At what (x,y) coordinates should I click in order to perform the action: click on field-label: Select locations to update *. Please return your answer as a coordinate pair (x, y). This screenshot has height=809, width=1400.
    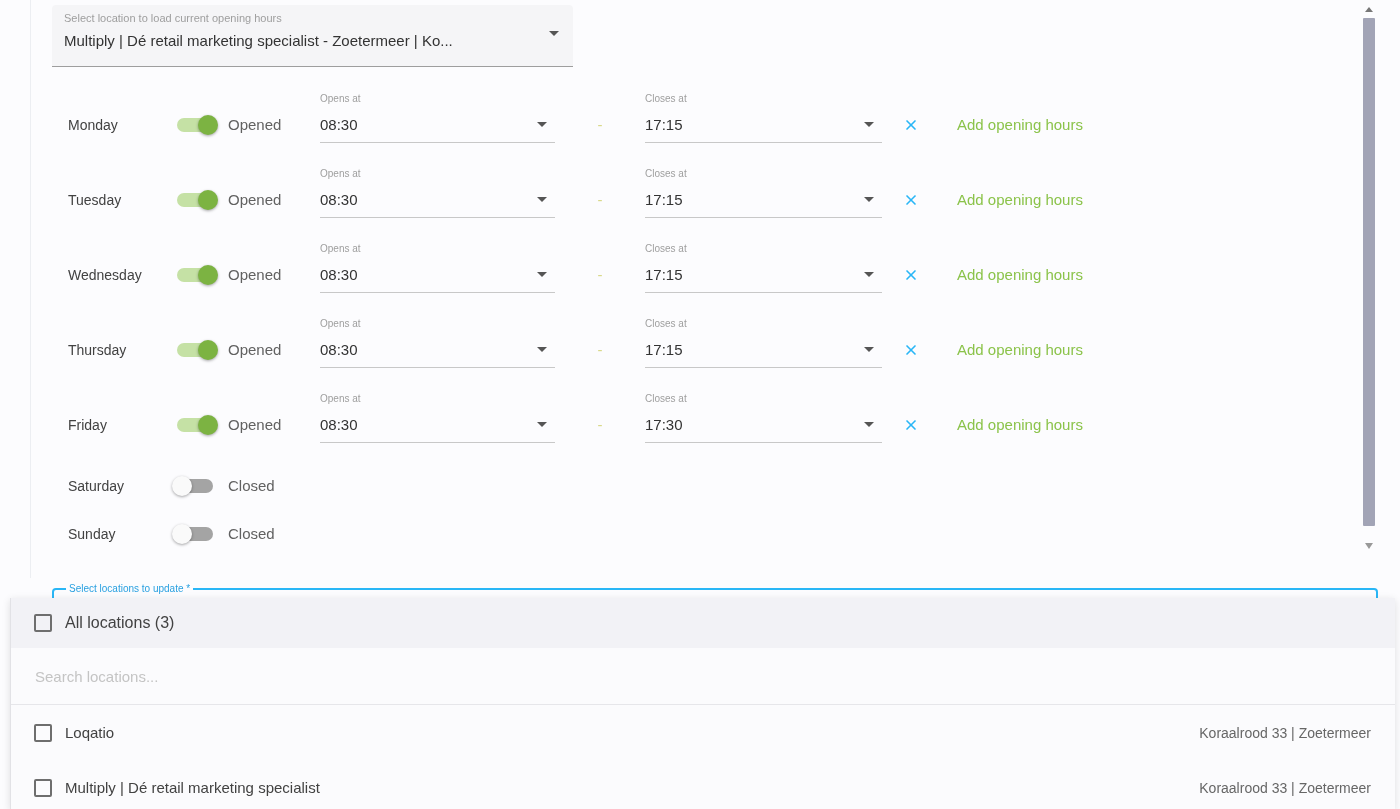
    Looking at the image, I should click on (130, 589).